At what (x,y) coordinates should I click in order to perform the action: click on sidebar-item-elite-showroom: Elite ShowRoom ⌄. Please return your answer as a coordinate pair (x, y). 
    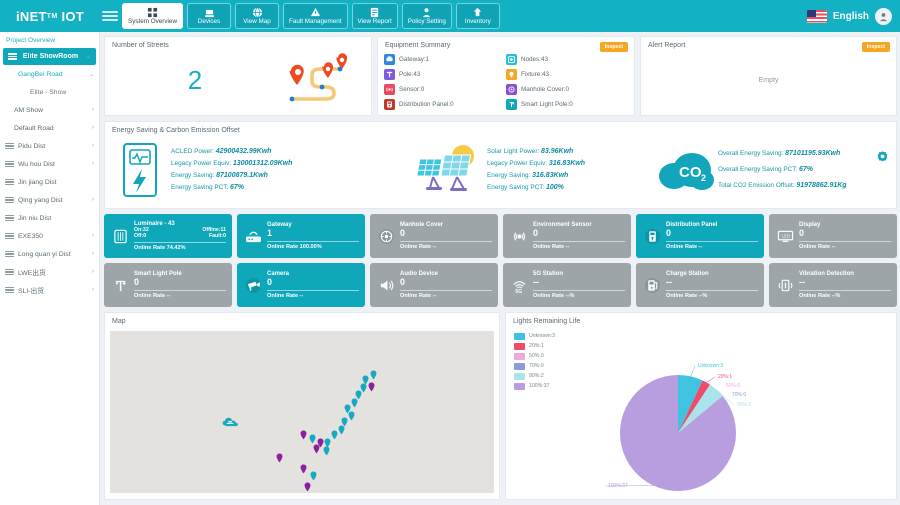
    Looking at the image, I should click on (49, 56).